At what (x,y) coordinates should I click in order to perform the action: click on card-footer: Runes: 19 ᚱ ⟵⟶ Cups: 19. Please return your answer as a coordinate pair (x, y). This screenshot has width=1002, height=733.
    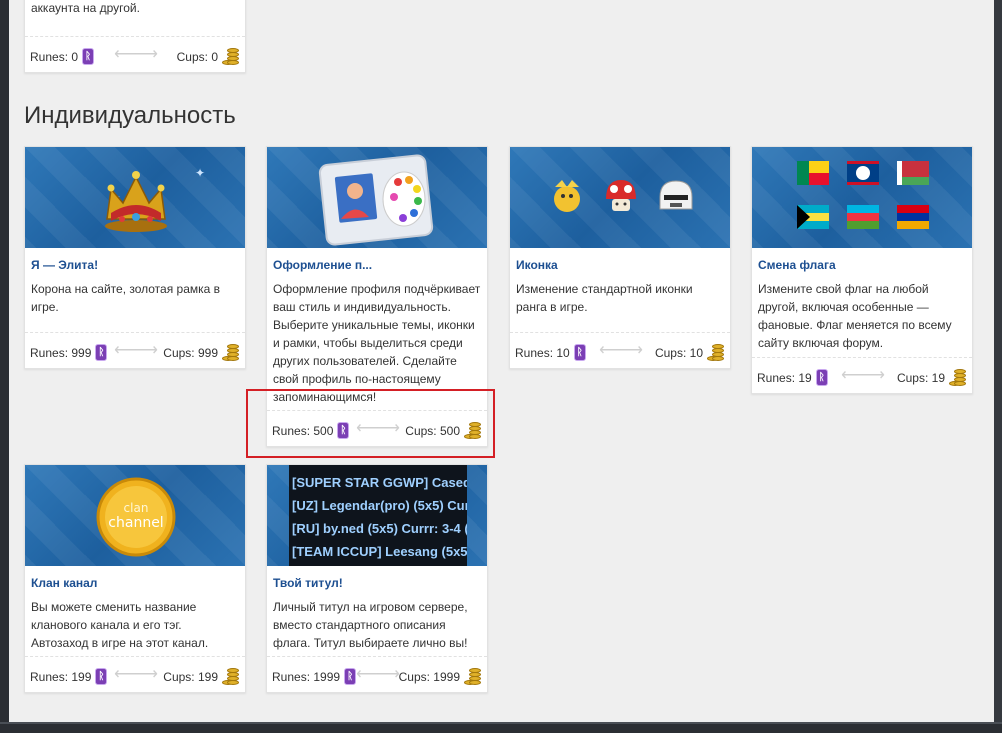
    Looking at the image, I should click on (862, 375).